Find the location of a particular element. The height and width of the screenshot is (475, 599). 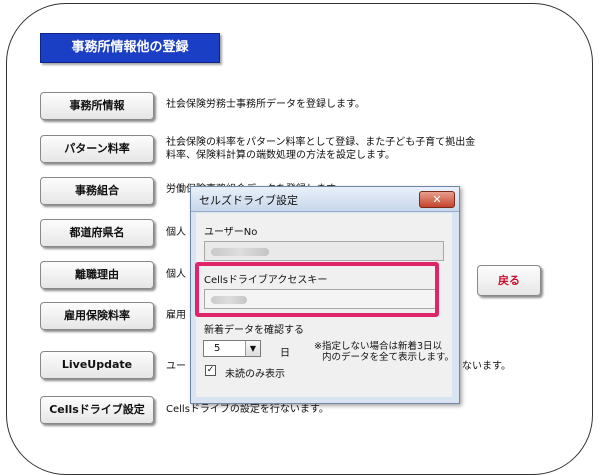

unread-only-label: 未読のみ表示 is located at coordinates (255, 374).